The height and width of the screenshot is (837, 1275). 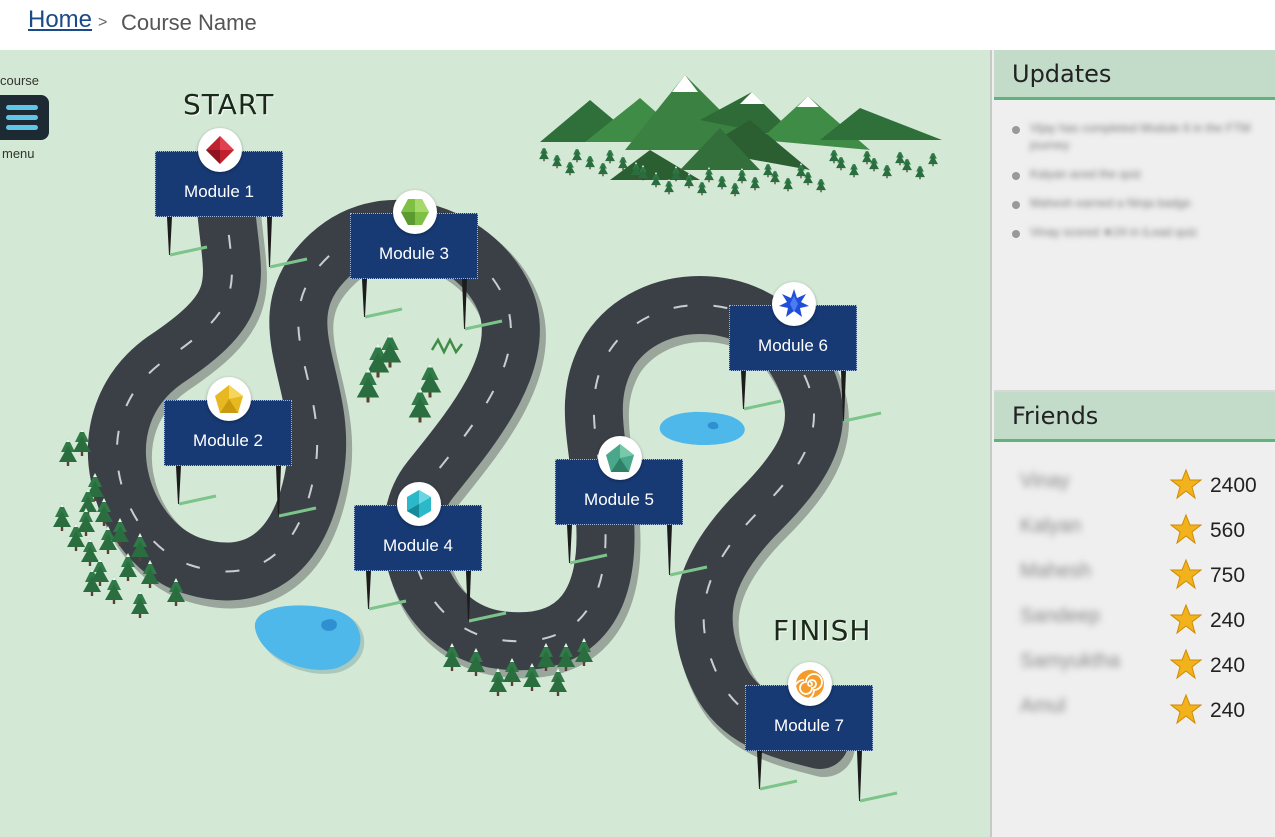 I want to click on update-item: Kalyan aced the quiz, so click(x=1135, y=174).